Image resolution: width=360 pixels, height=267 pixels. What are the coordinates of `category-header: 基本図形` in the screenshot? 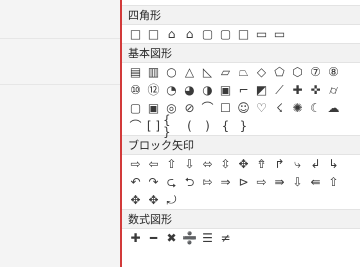 It's located at (241, 53).